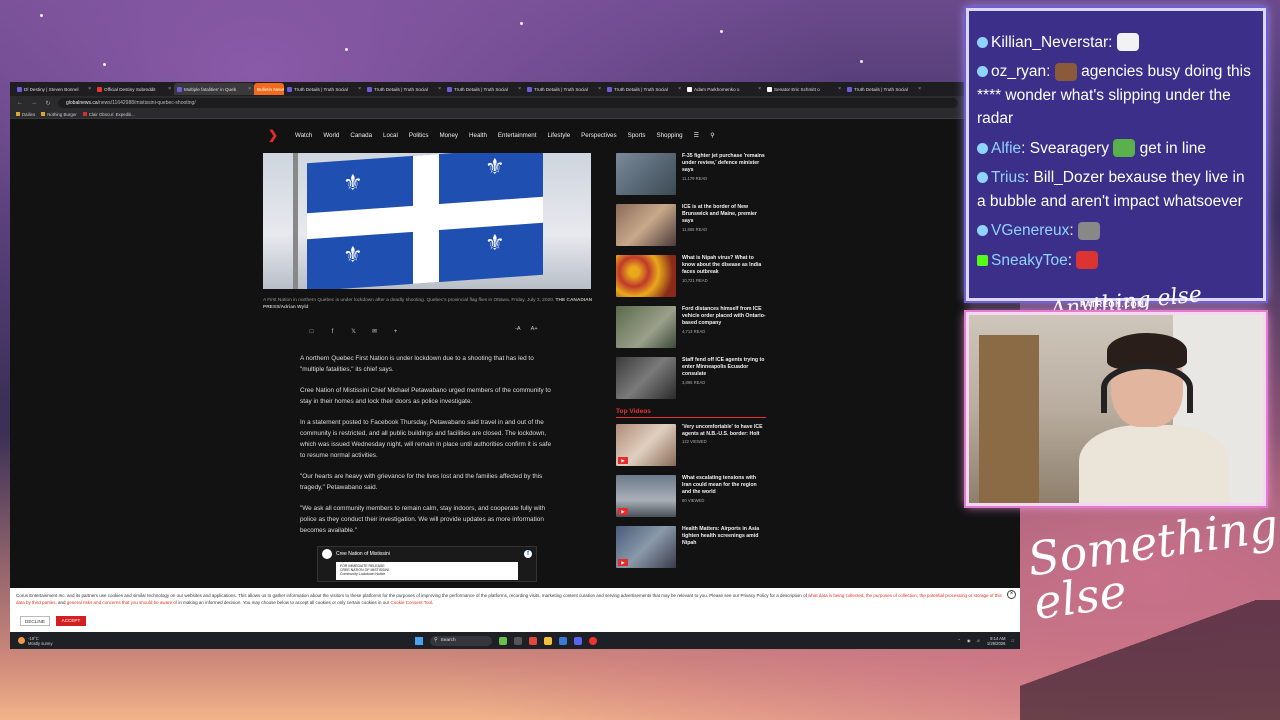 Image resolution: width=1280 pixels, height=720 pixels. I want to click on more-share-icon: +, so click(395, 332).